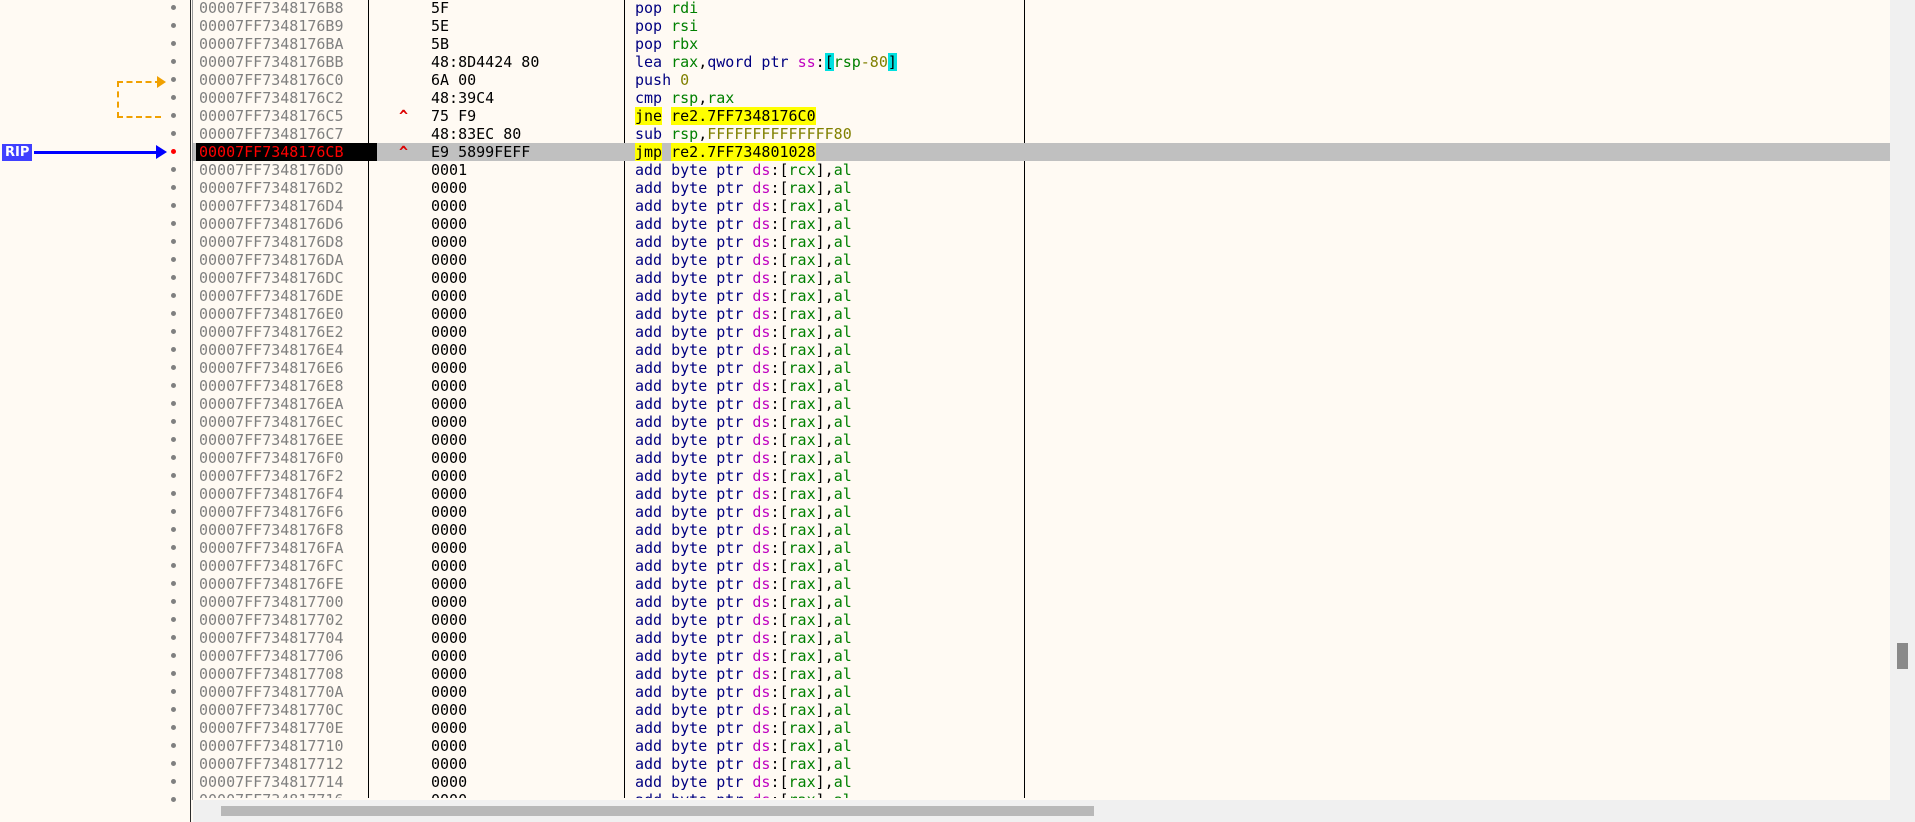 This screenshot has width=1915, height=822. I want to click on instruction-row: 00007FF7348176B8 5F pop rdi, so click(1041, 8).